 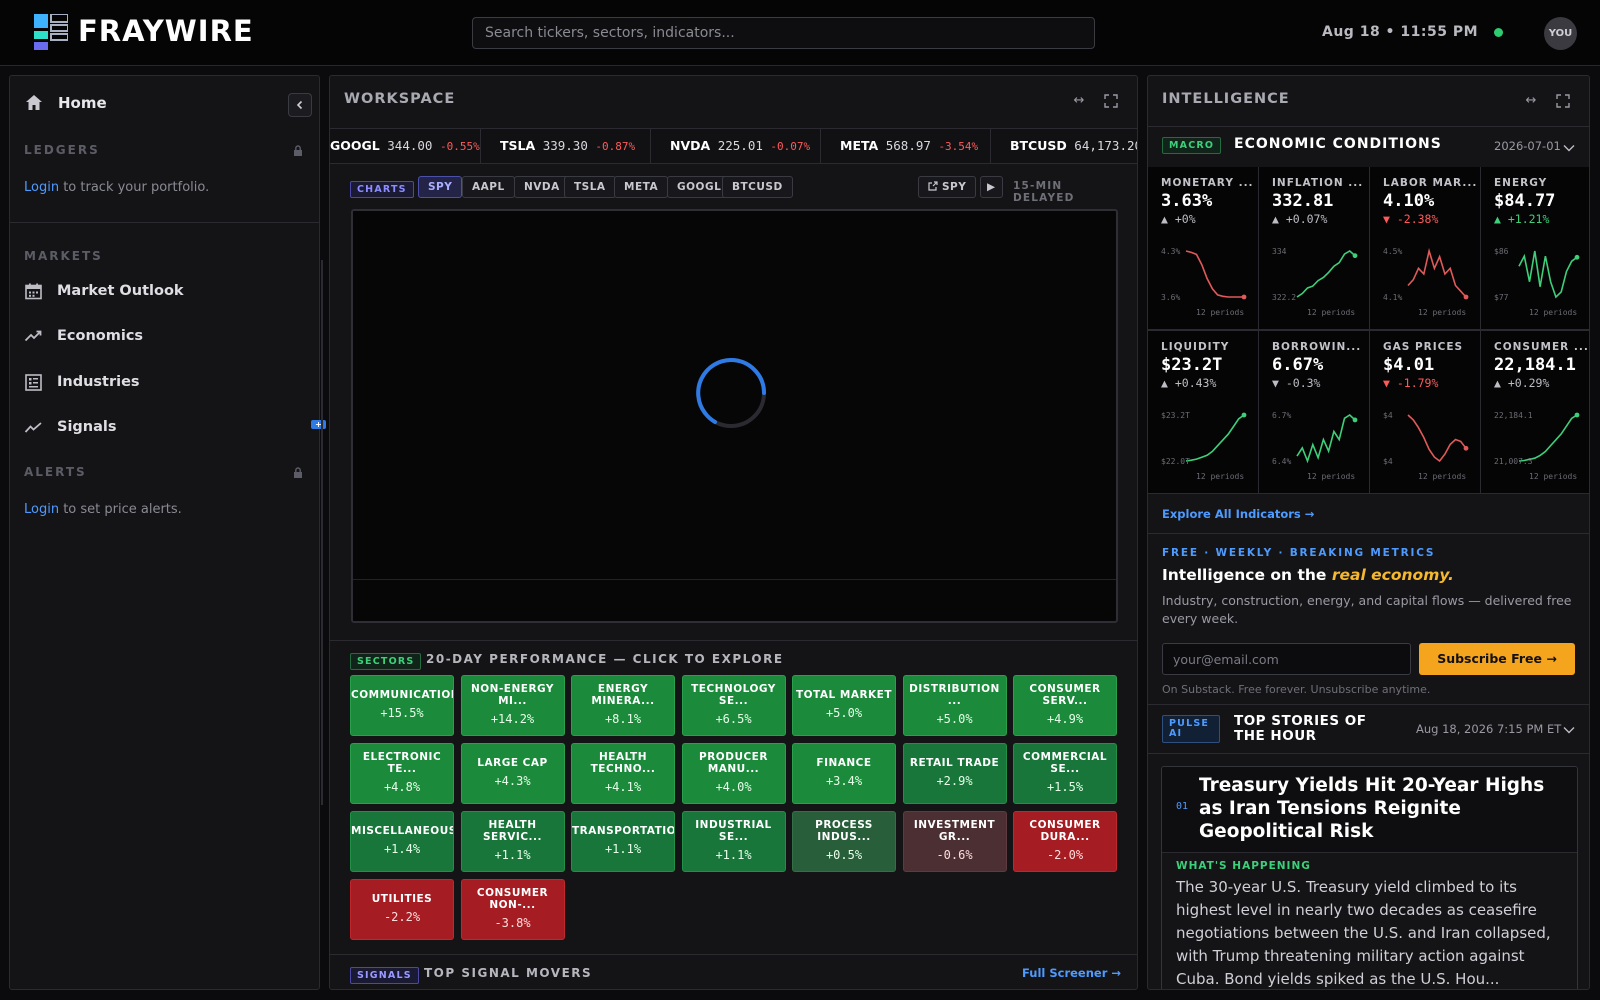 I want to click on sector-name: UTILITIES, so click(x=402, y=899).